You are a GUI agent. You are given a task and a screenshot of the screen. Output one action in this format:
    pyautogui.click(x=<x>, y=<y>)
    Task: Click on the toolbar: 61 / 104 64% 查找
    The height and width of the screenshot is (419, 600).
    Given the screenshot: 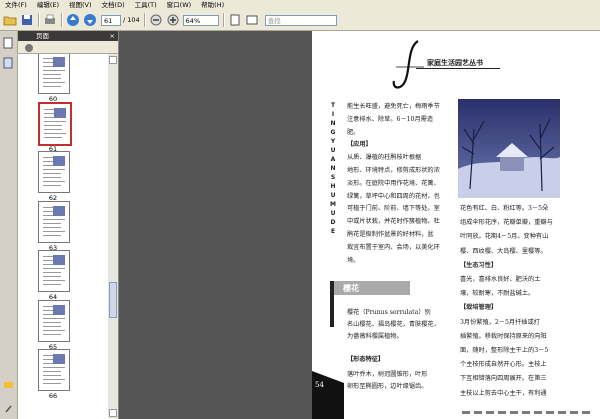 What is the action you would take?
    pyautogui.click(x=300, y=20)
    